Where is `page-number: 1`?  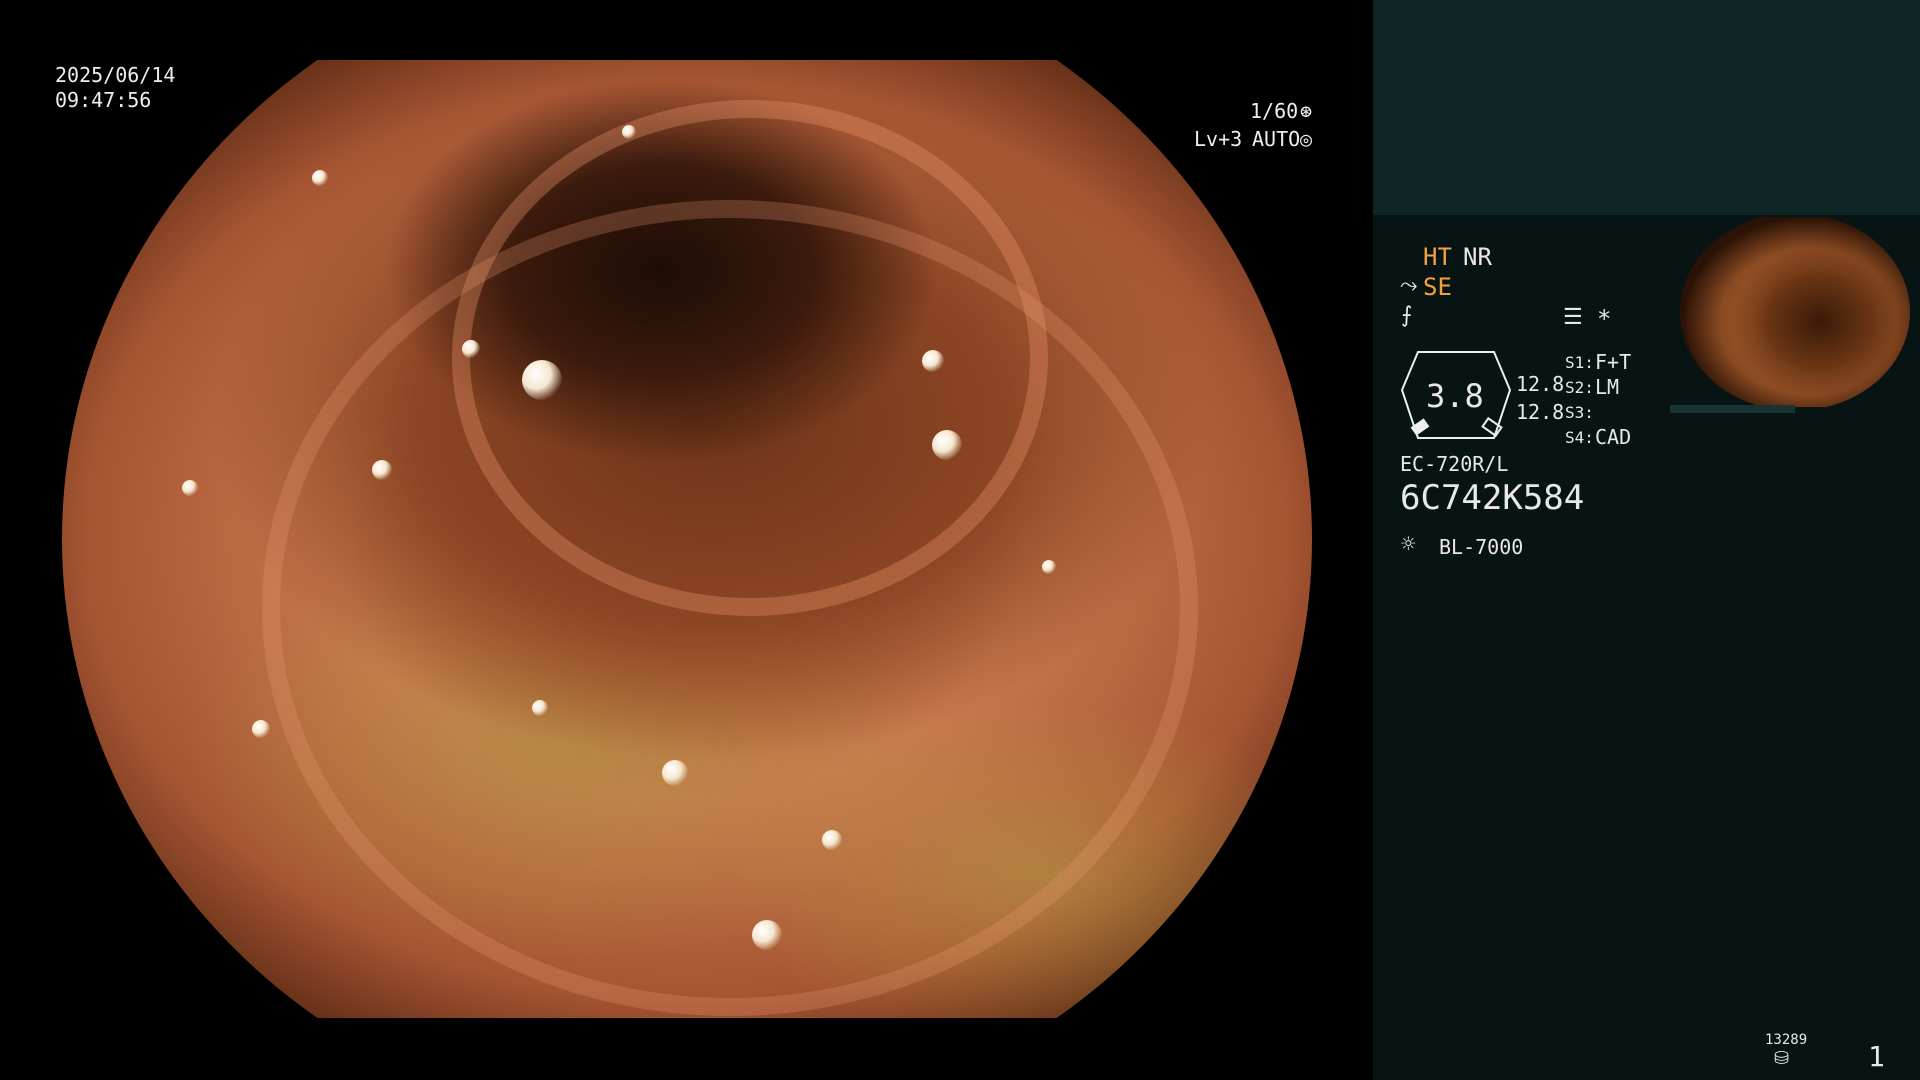 page-number: 1 is located at coordinates (1876, 1056).